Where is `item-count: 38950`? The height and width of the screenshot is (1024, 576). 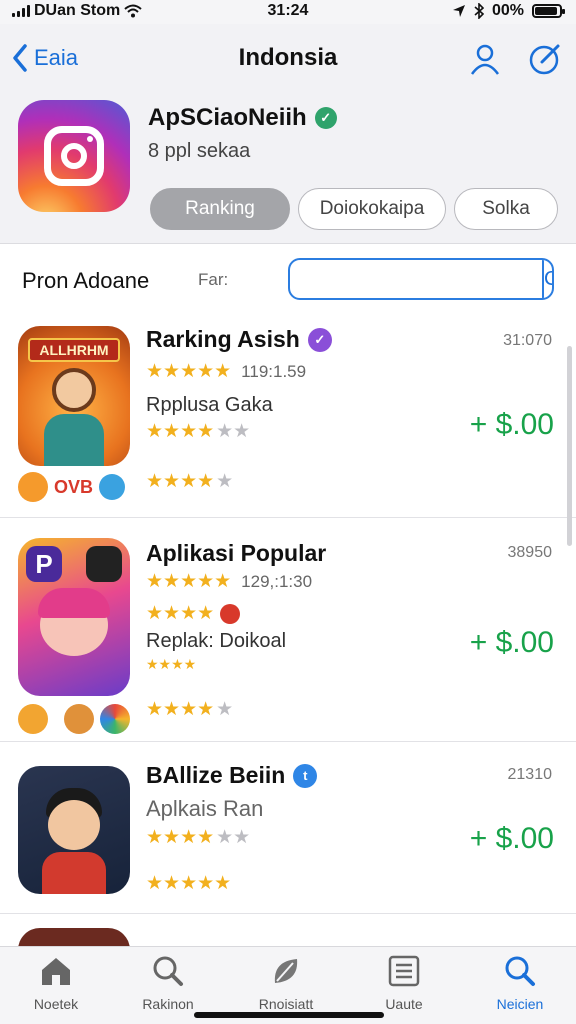 item-count: 38950 is located at coordinates (530, 552).